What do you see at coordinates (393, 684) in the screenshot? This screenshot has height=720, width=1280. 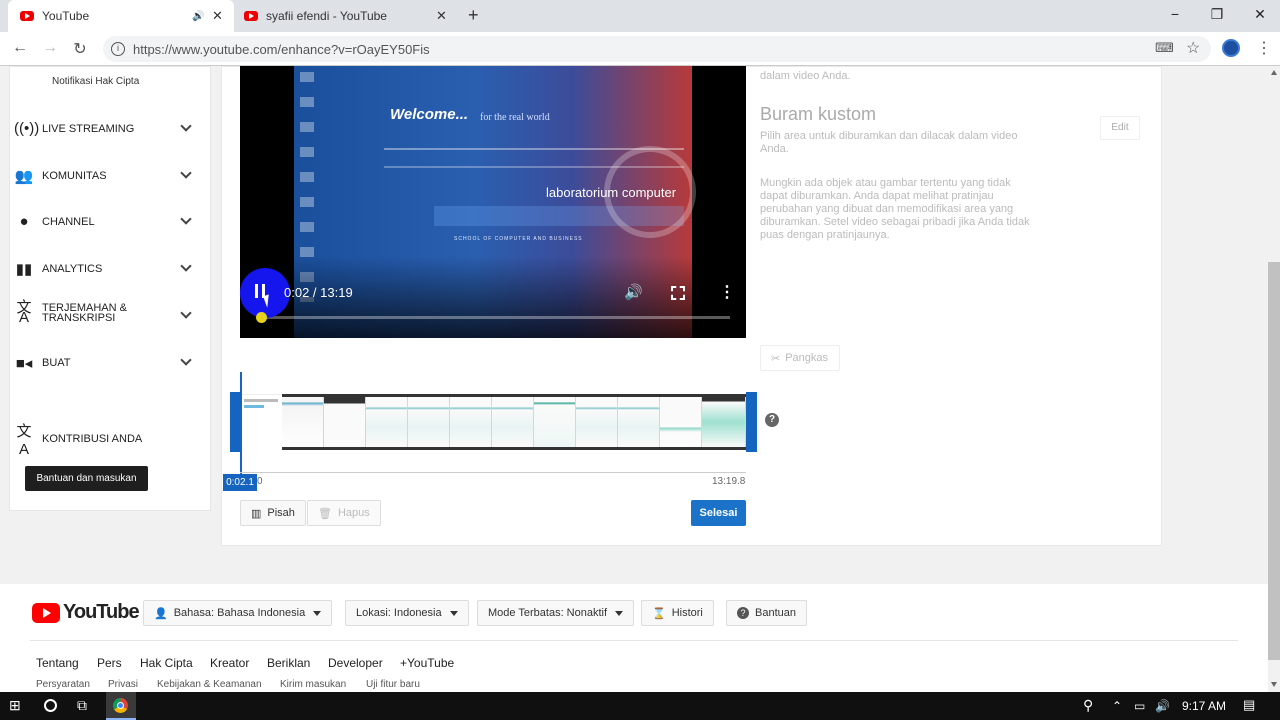 I see `footer-link-test-features: Uji fitur baru` at bounding box center [393, 684].